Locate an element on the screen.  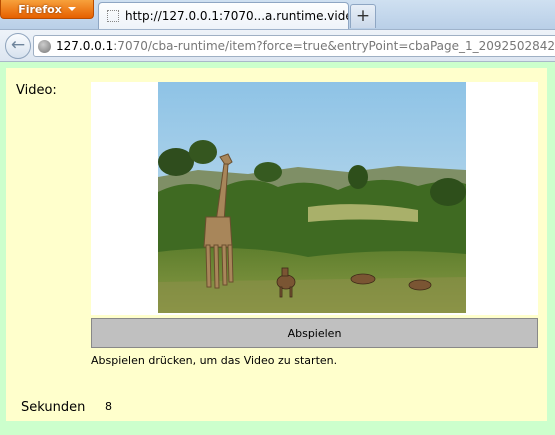
seconds-label: Sekunden is located at coordinates (53, 407).